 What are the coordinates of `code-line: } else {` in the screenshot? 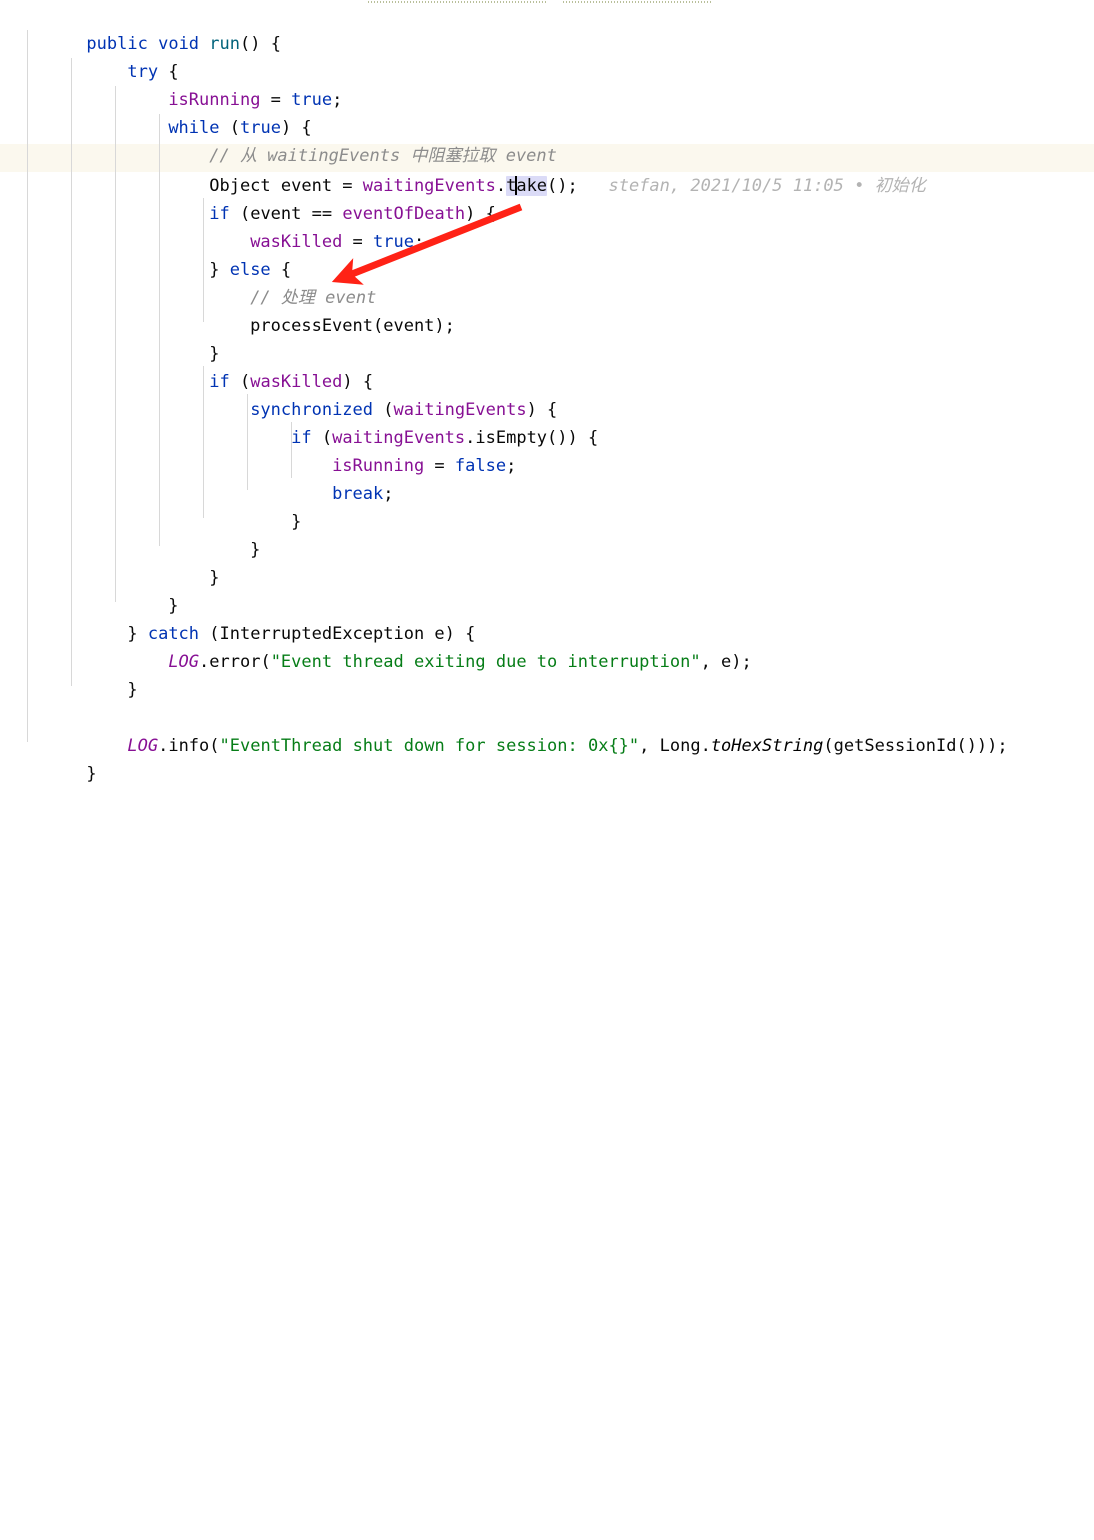 It's located at (145, 254).